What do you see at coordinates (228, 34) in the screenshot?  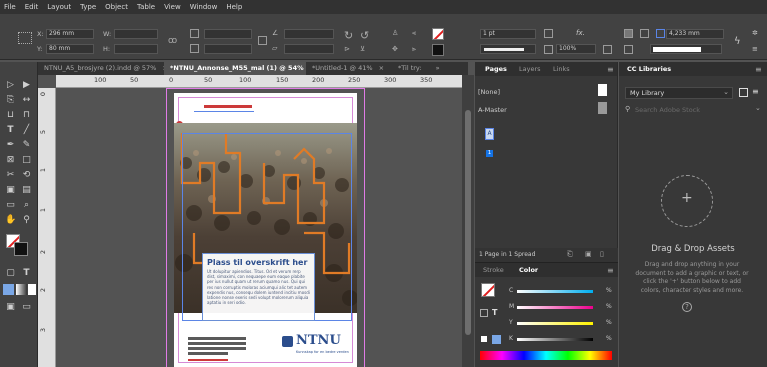 I see `scale-x-field` at bounding box center [228, 34].